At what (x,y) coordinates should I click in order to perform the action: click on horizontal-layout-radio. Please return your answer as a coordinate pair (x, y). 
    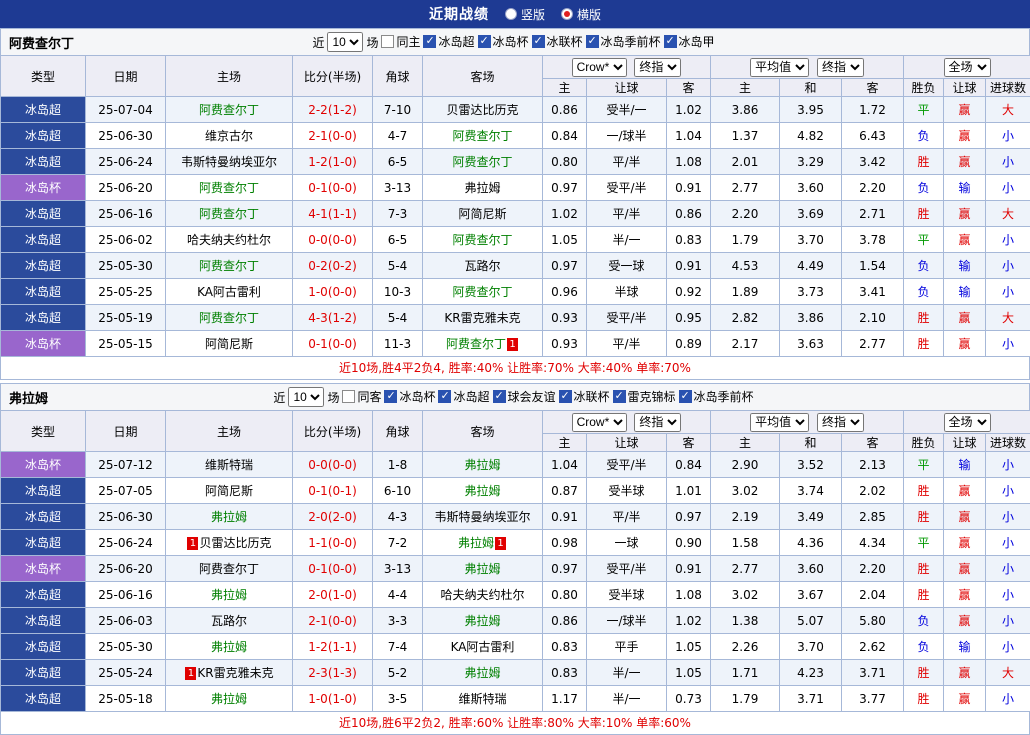
    Looking at the image, I should click on (567, 14).